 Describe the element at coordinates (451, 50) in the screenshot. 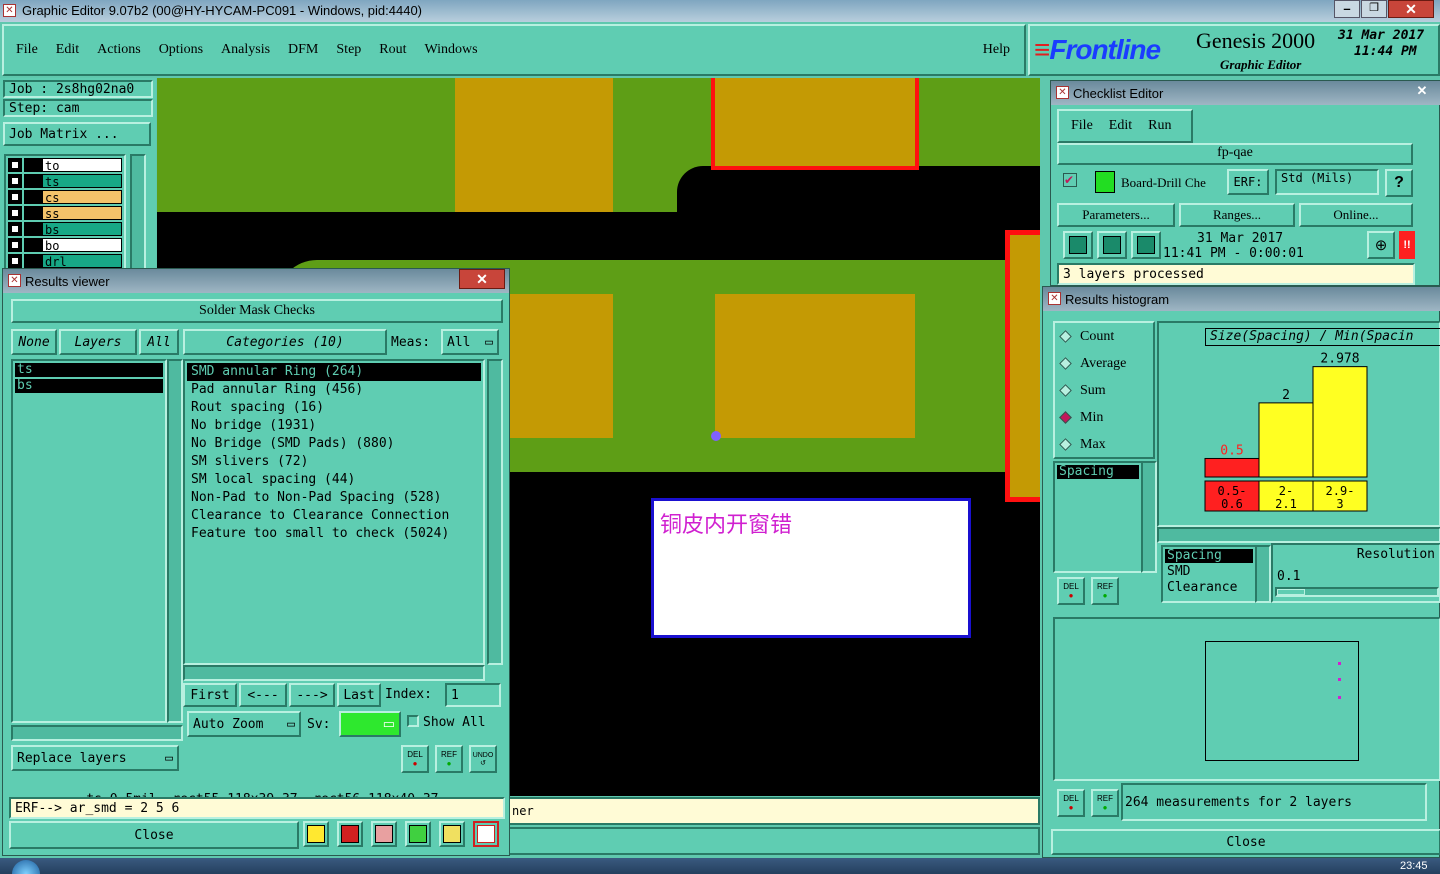

I see `menu-windows: Windows` at that location.